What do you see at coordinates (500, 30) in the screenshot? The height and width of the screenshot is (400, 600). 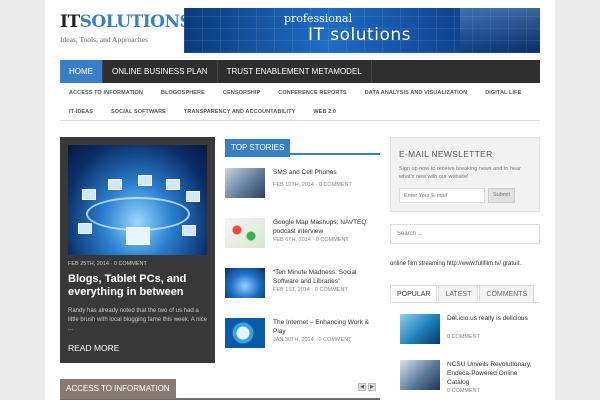 I see `banner-cables-image` at bounding box center [500, 30].